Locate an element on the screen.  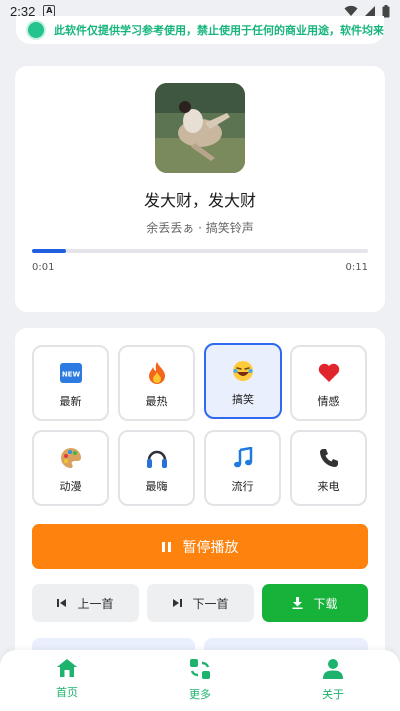
next-label: 下一首 is located at coordinates (210, 603).